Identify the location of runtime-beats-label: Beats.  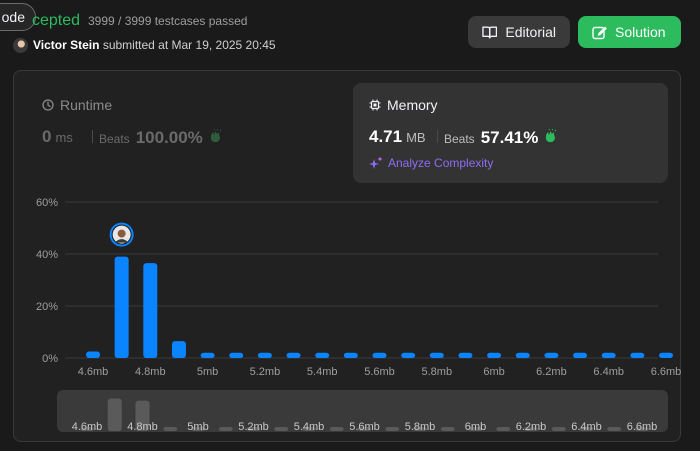
(114, 139).